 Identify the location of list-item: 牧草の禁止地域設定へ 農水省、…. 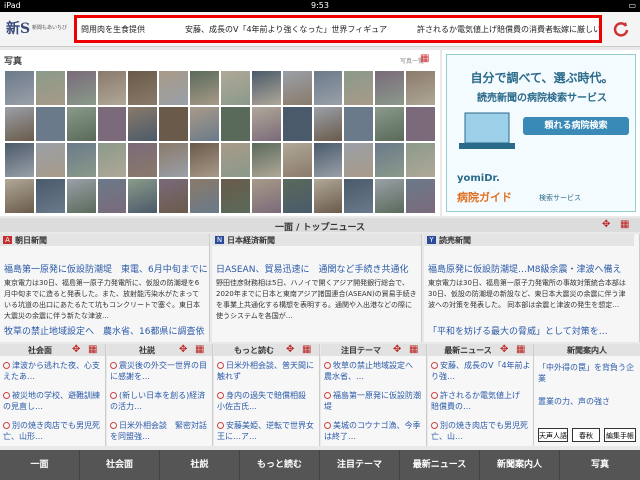
(374, 371).